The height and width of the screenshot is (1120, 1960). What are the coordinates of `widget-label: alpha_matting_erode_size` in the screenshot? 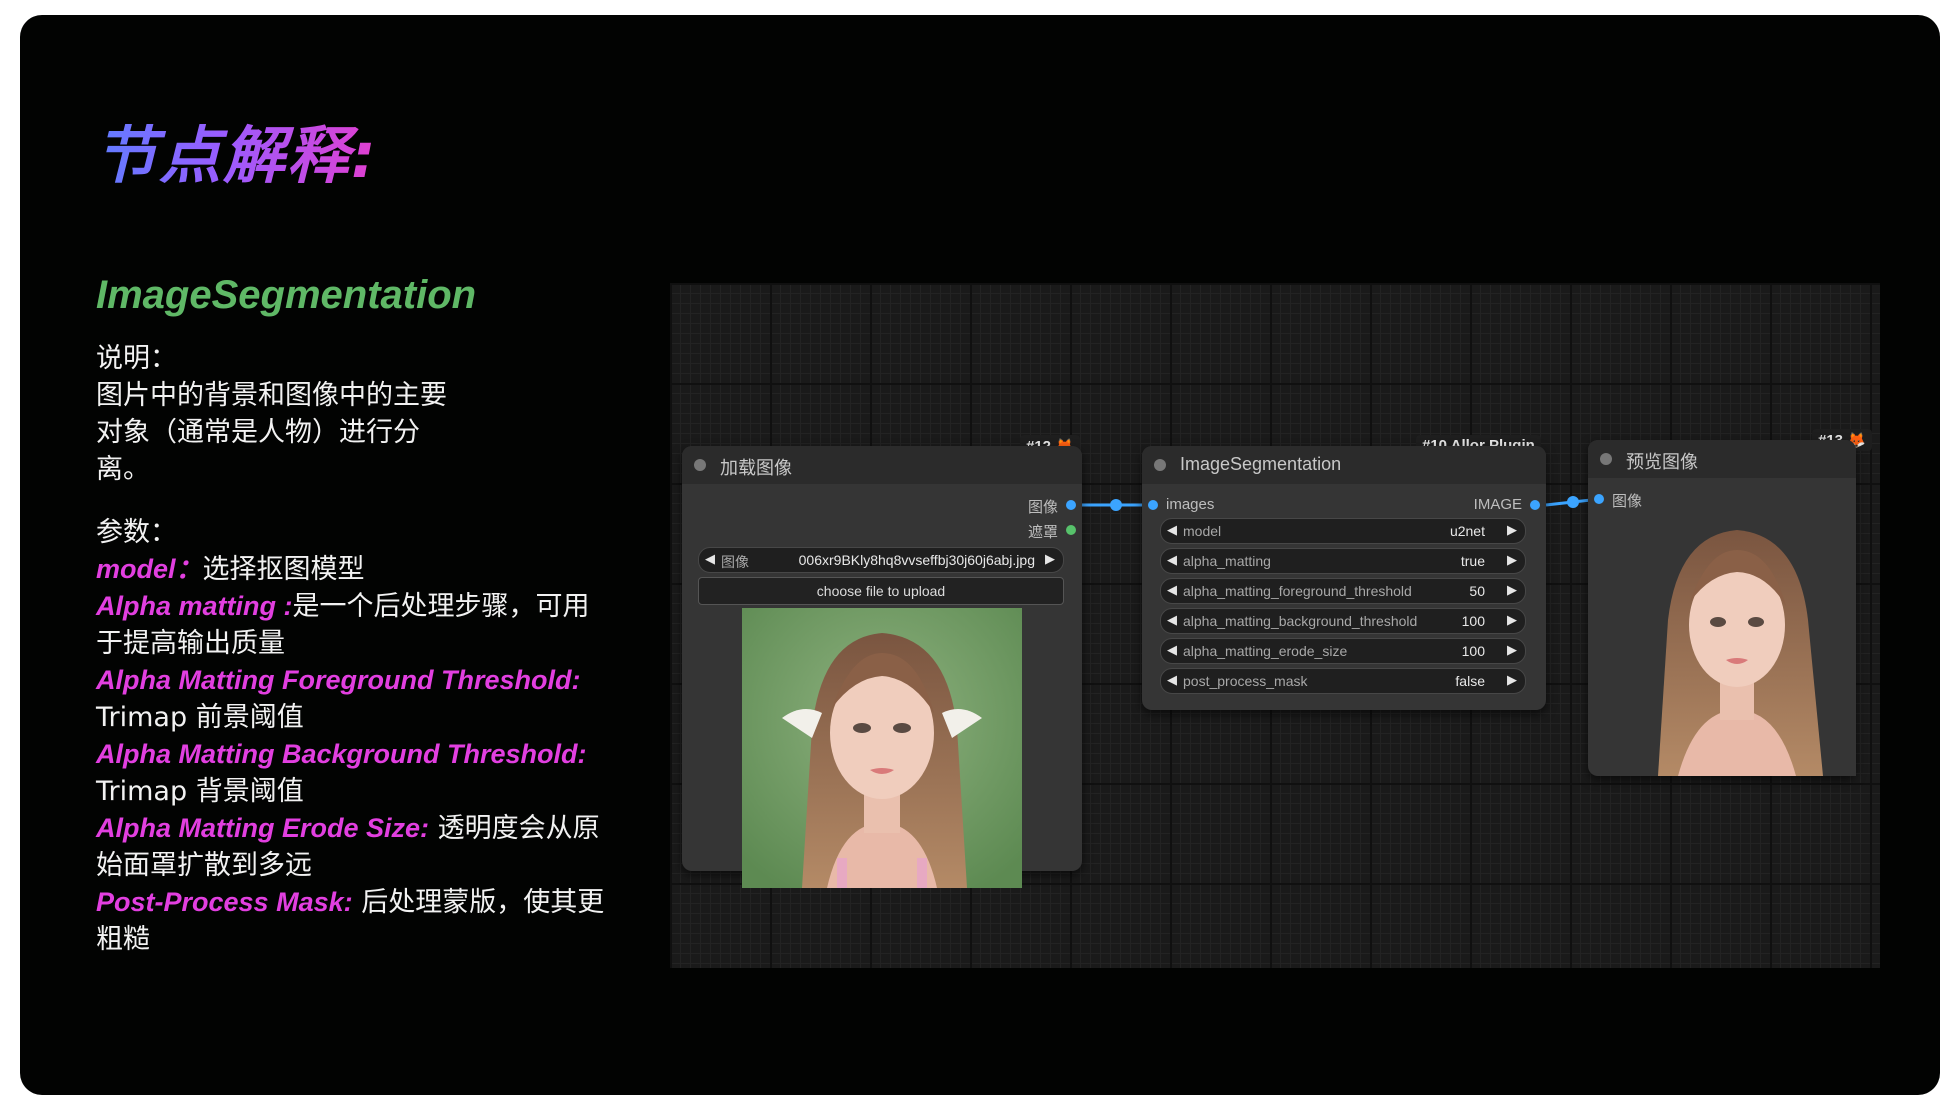 It's located at (1265, 651).